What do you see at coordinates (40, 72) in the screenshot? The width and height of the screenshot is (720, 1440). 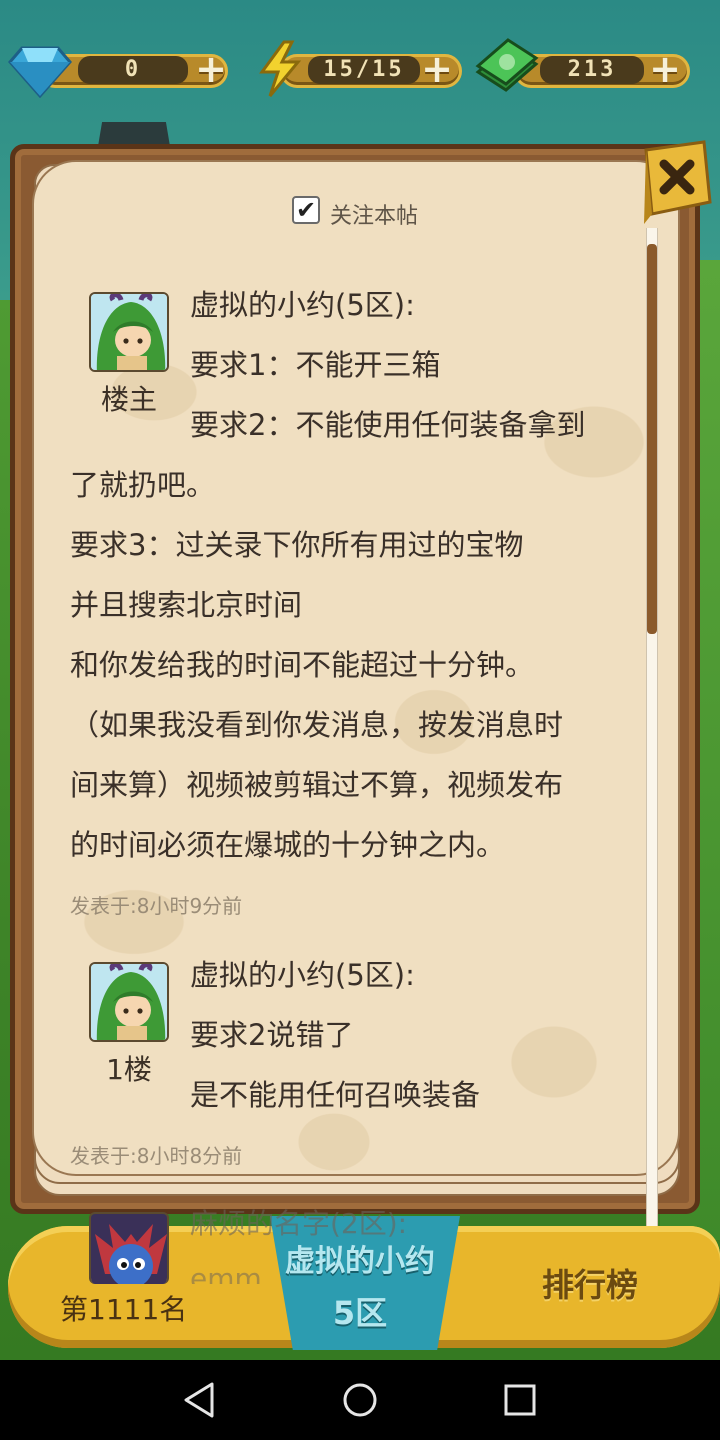 I see `diamond-icon` at bounding box center [40, 72].